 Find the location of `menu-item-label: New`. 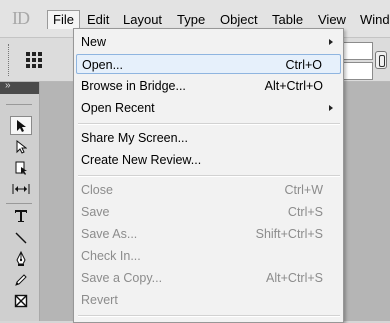

menu-item-label: New is located at coordinates (94, 42).